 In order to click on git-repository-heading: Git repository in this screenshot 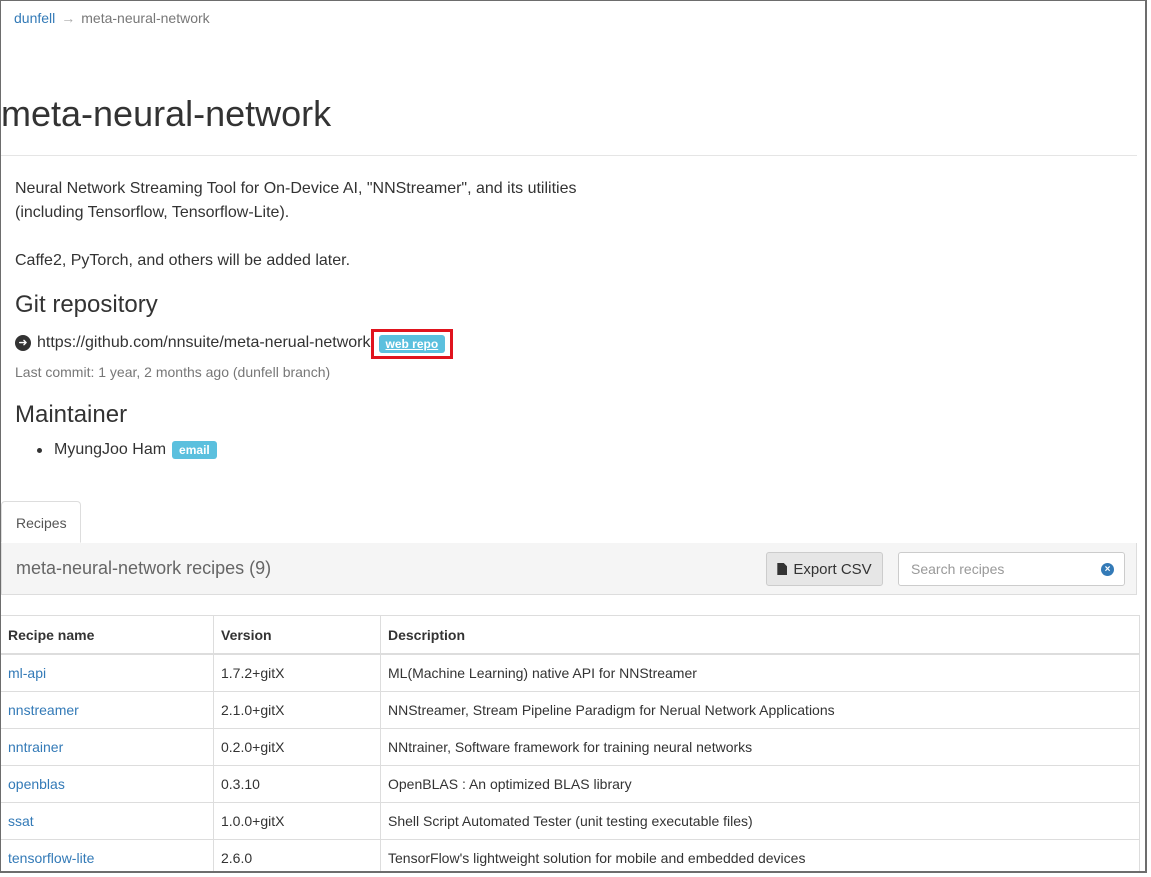, I will do `click(86, 304)`.